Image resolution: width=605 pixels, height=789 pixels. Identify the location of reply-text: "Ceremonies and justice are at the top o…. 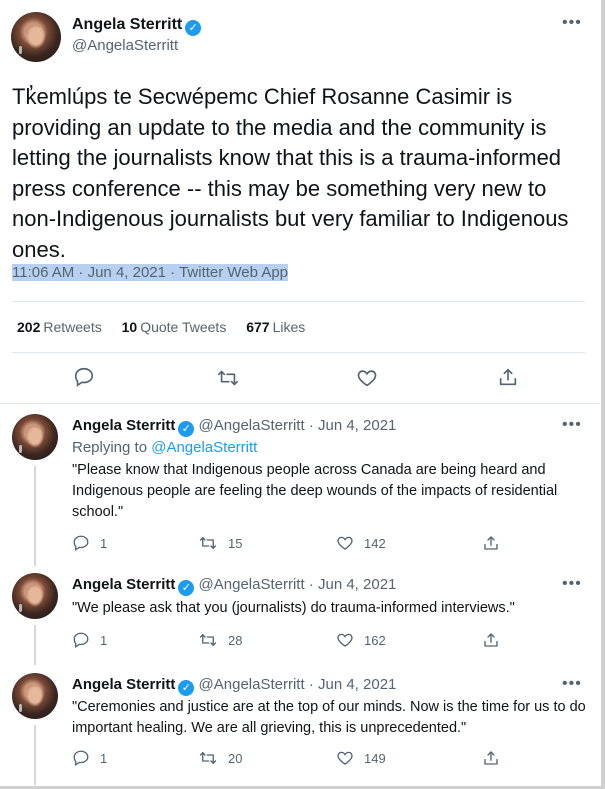
(329, 717).